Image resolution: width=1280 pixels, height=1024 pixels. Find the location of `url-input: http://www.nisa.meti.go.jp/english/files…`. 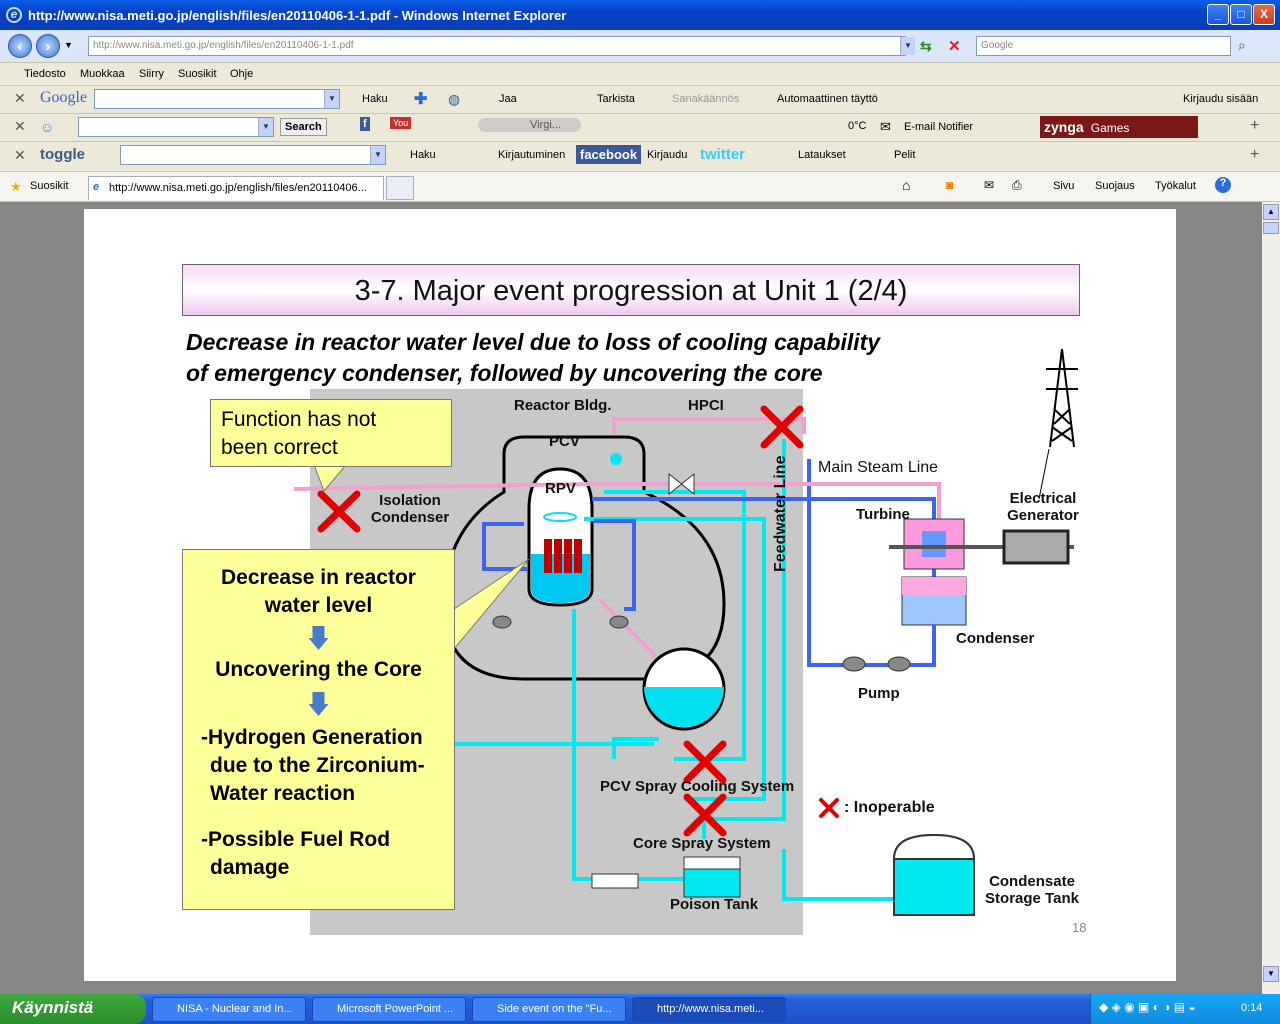

url-input: http://www.nisa.meti.go.jp/english/files… is located at coordinates (497, 46).